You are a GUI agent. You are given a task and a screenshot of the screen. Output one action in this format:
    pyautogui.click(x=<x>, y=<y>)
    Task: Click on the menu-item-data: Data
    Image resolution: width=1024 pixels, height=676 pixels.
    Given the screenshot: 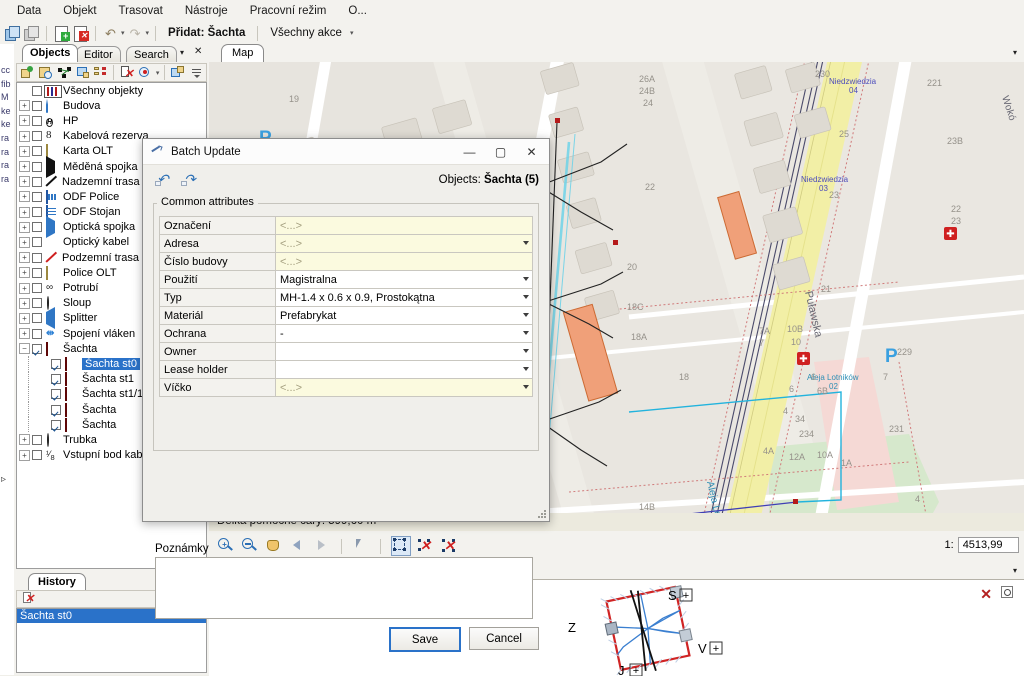 What is the action you would take?
    pyautogui.click(x=29, y=11)
    